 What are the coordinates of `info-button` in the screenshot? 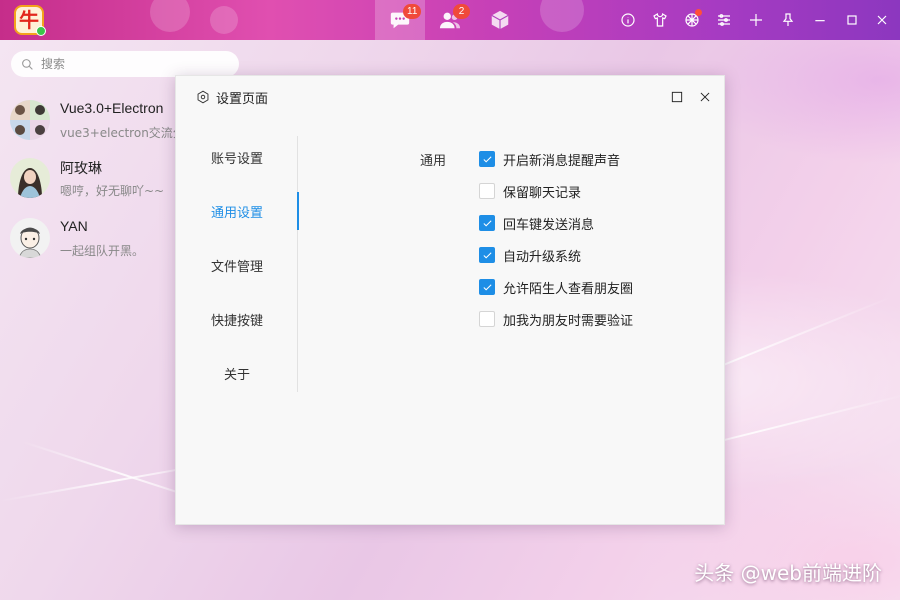 It's located at (628, 20).